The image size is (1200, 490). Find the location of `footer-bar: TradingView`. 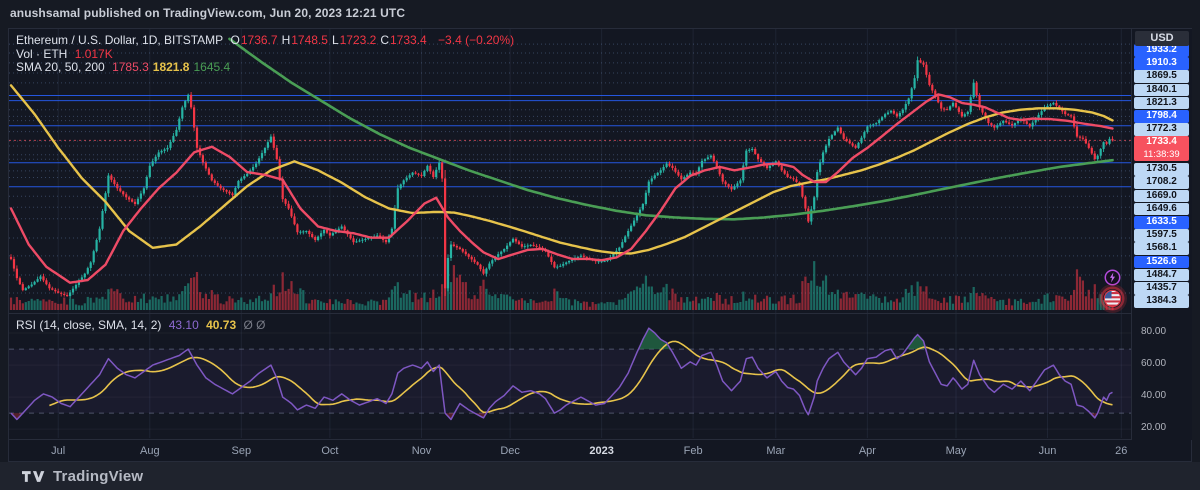

footer-bar: TradingView is located at coordinates (600, 476).